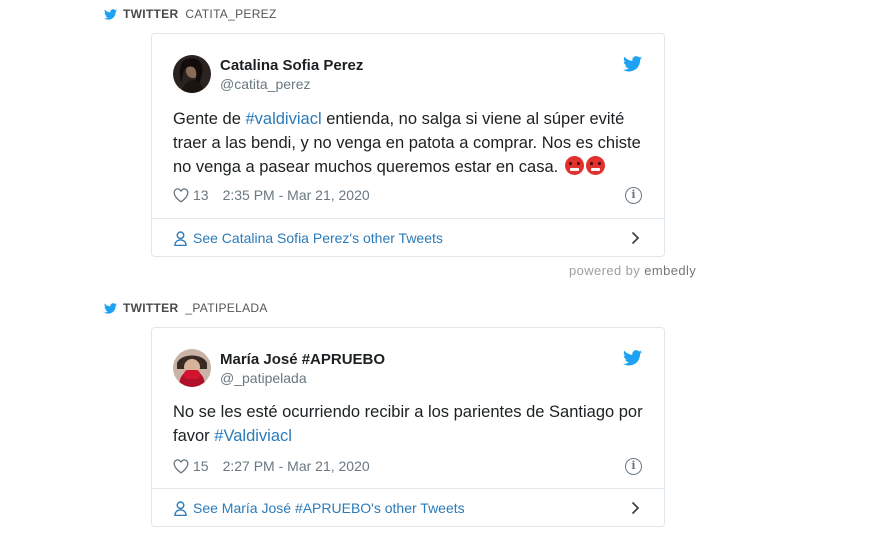 This screenshot has height=533, width=890. I want to click on source-label-1: TWITTER CATITA_PEREZ, so click(190, 14).